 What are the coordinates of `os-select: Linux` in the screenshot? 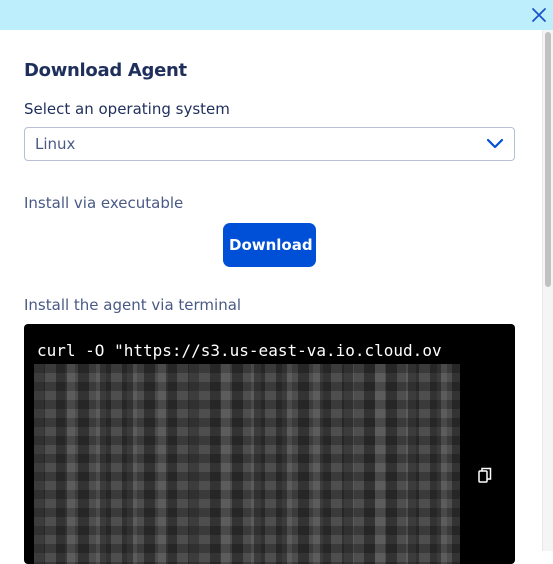 It's located at (269, 144).